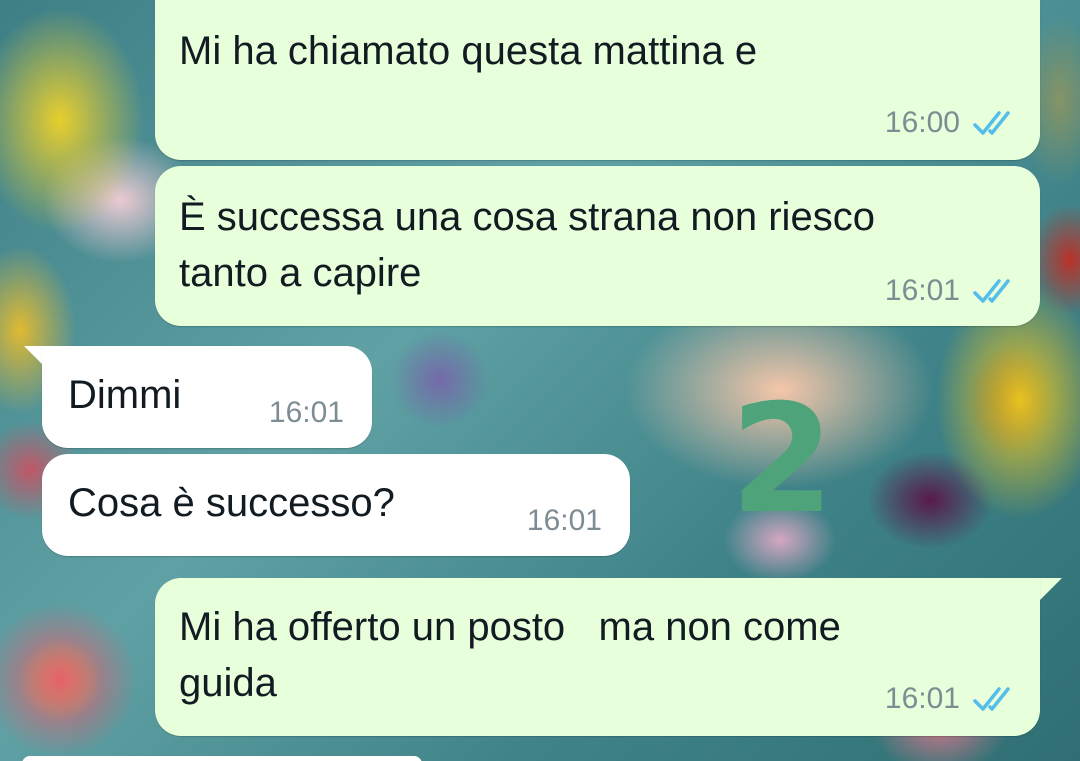 The width and height of the screenshot is (1080, 761). What do you see at coordinates (222, 758) in the screenshot?
I see `compose-bar-edge` at bounding box center [222, 758].